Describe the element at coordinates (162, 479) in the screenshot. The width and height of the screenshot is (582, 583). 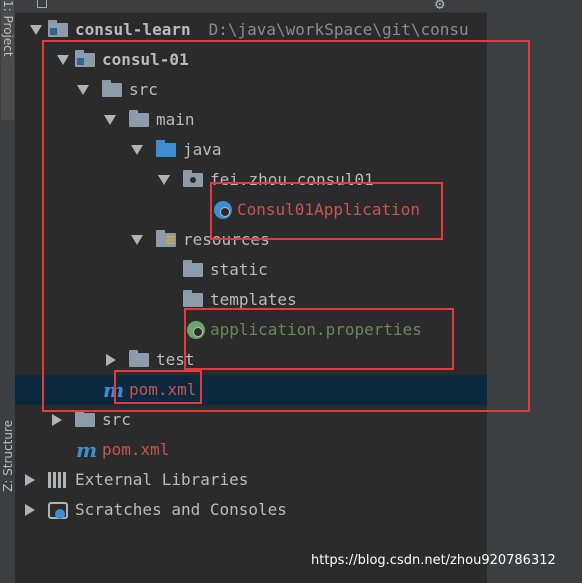
I see `tree-item-label: External Libraries` at that location.